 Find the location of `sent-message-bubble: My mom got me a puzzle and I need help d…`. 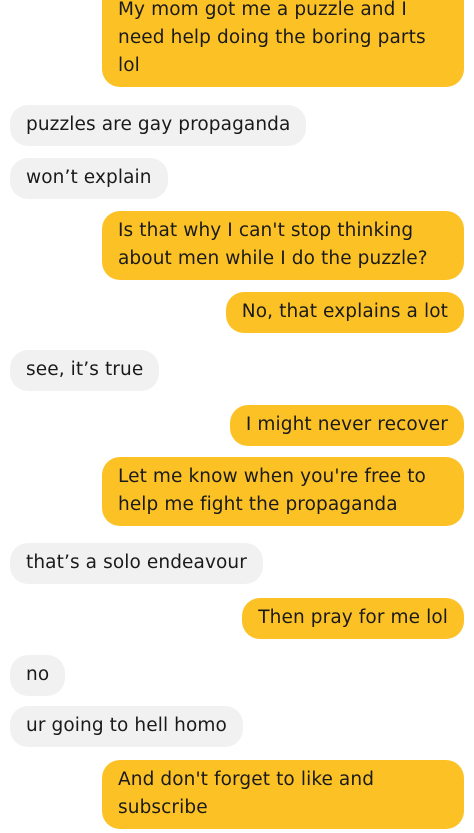

sent-message-bubble: My mom got me a puzzle and I need help d… is located at coordinates (283, 43).